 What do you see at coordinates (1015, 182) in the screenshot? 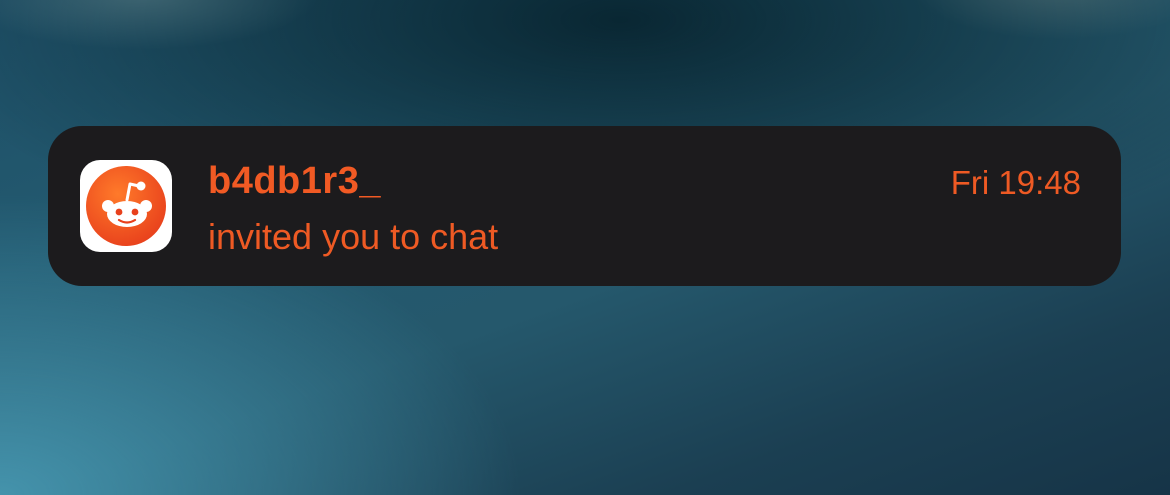
I see `notification-timestamp: Fri 19:48` at bounding box center [1015, 182].